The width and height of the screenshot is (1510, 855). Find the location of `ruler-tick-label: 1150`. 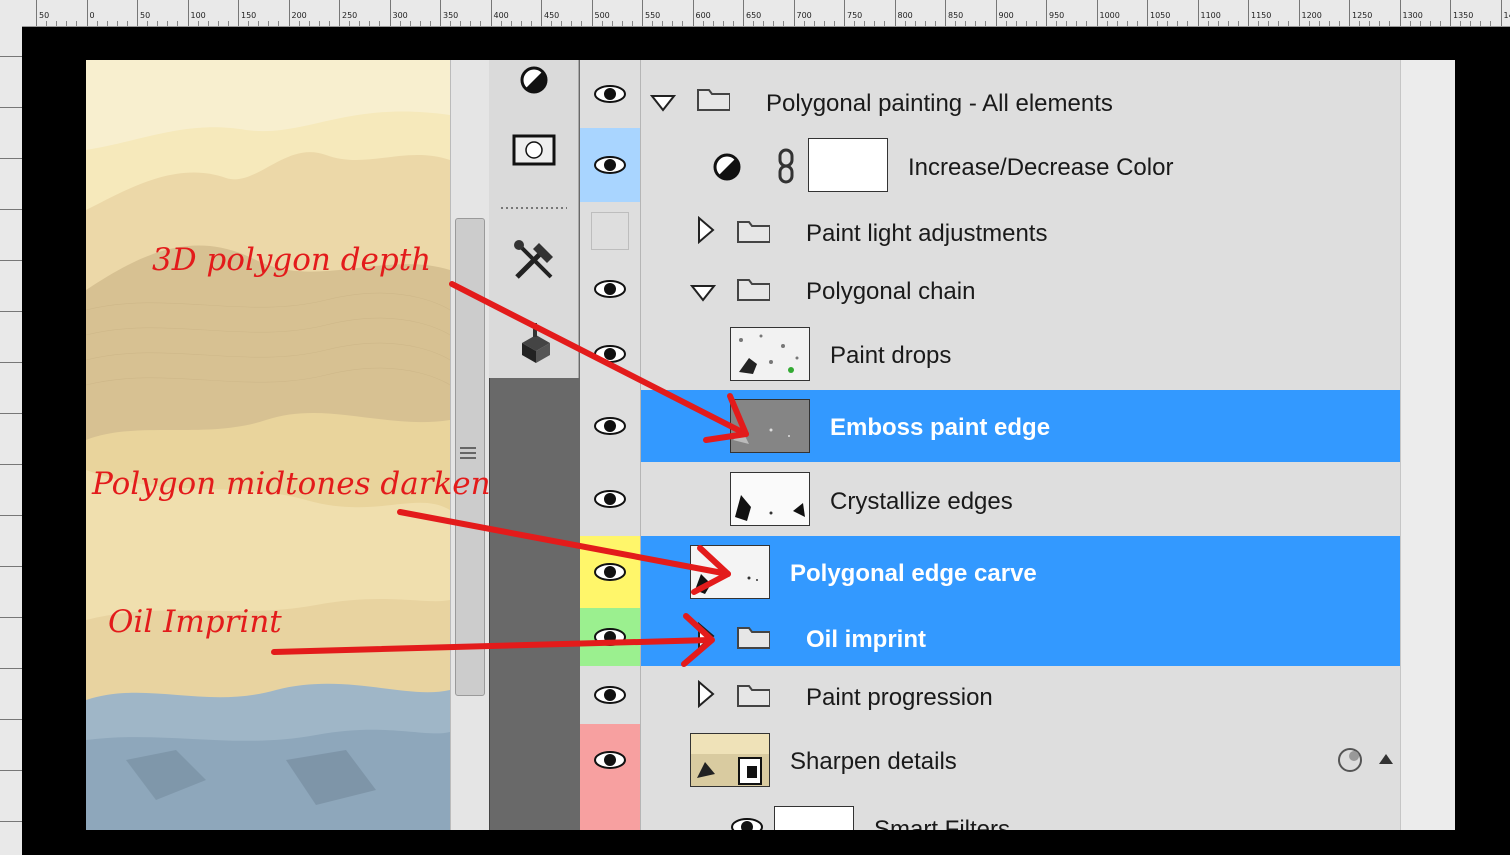

ruler-tick-label: 1150 is located at coordinates (1261, 15).